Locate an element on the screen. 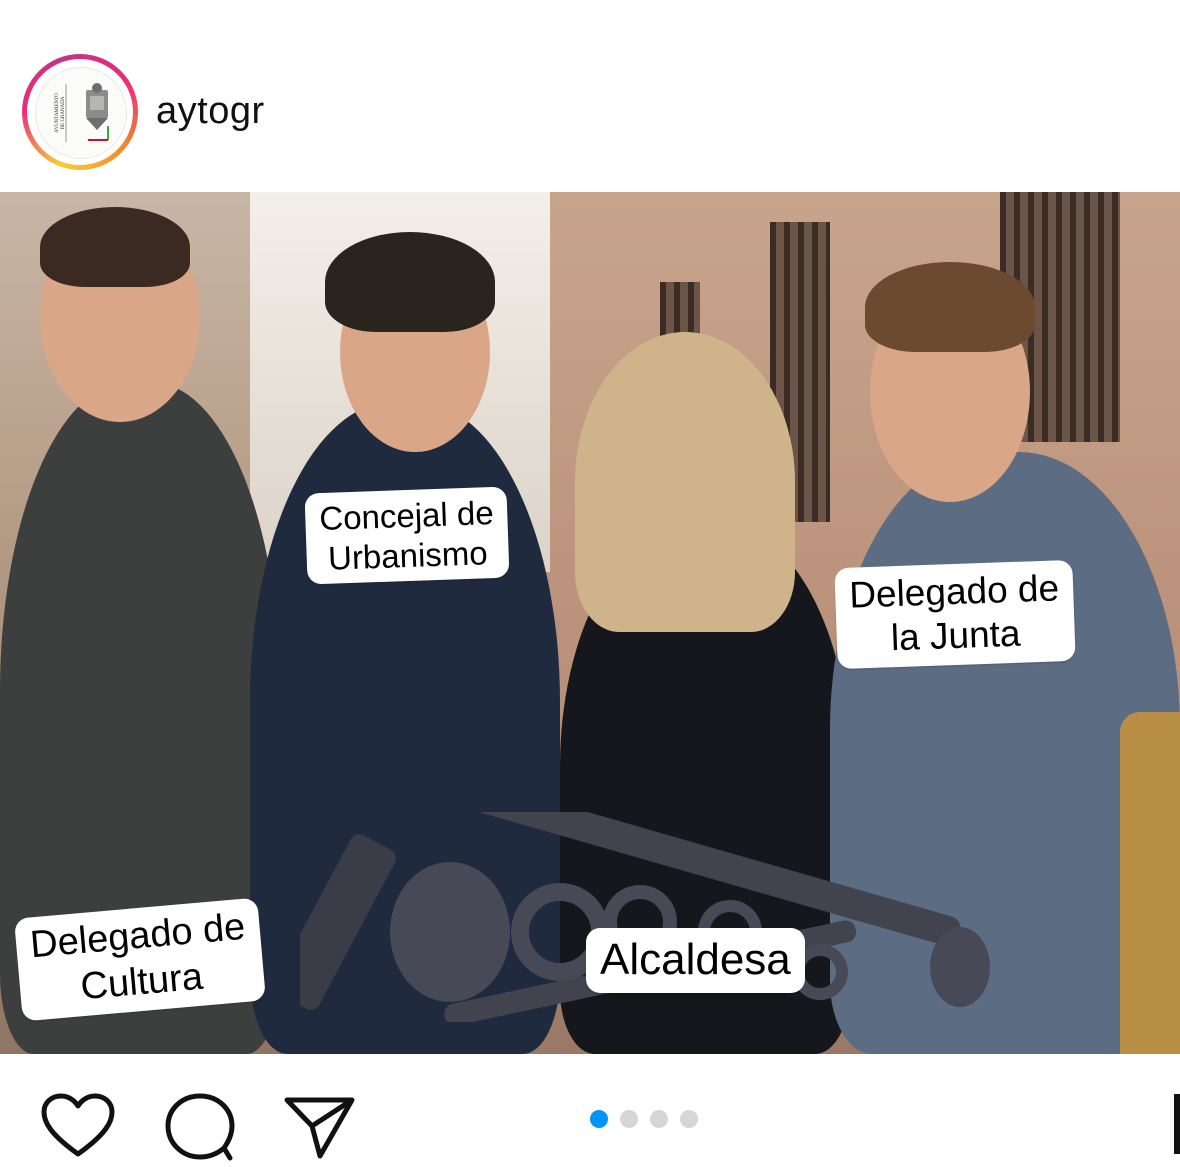  label-delegado-cultura: Delegado de Cultura is located at coordinates (139, 959).